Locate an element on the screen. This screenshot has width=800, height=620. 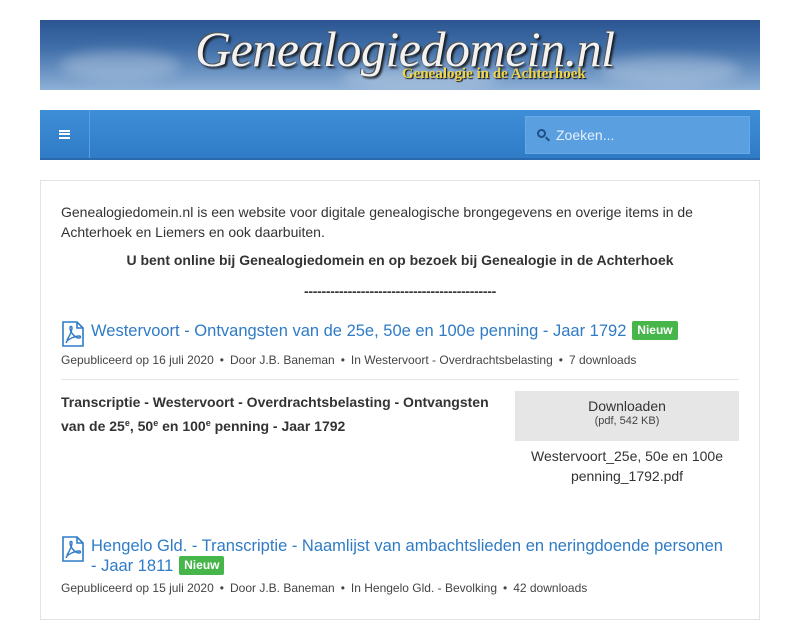
main-navbar is located at coordinates (400, 135).